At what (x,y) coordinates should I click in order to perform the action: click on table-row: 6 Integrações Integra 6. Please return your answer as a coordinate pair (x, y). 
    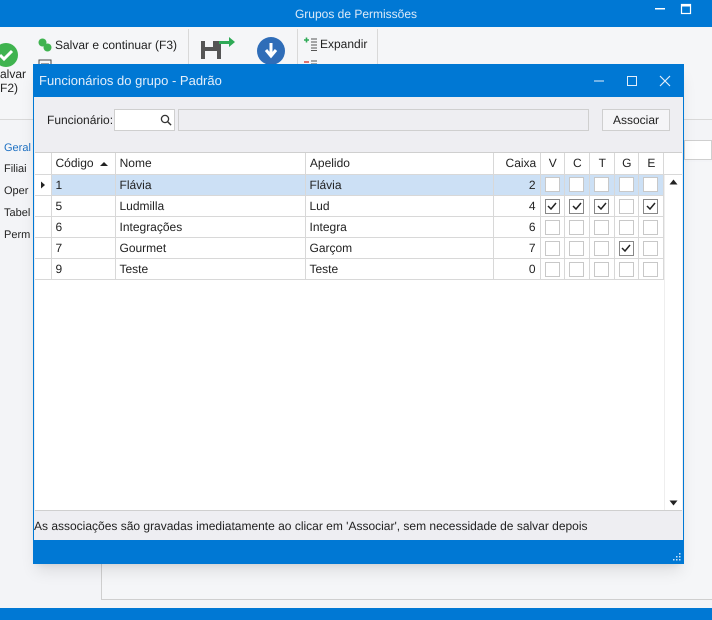
    Looking at the image, I should click on (349, 227).